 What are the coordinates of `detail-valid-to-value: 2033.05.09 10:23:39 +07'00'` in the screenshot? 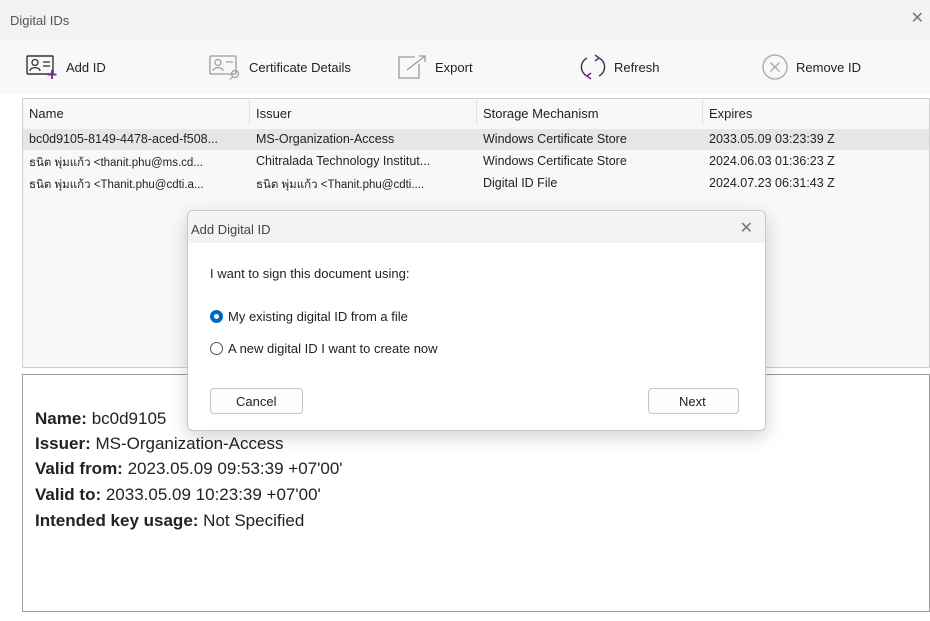 It's located at (211, 494).